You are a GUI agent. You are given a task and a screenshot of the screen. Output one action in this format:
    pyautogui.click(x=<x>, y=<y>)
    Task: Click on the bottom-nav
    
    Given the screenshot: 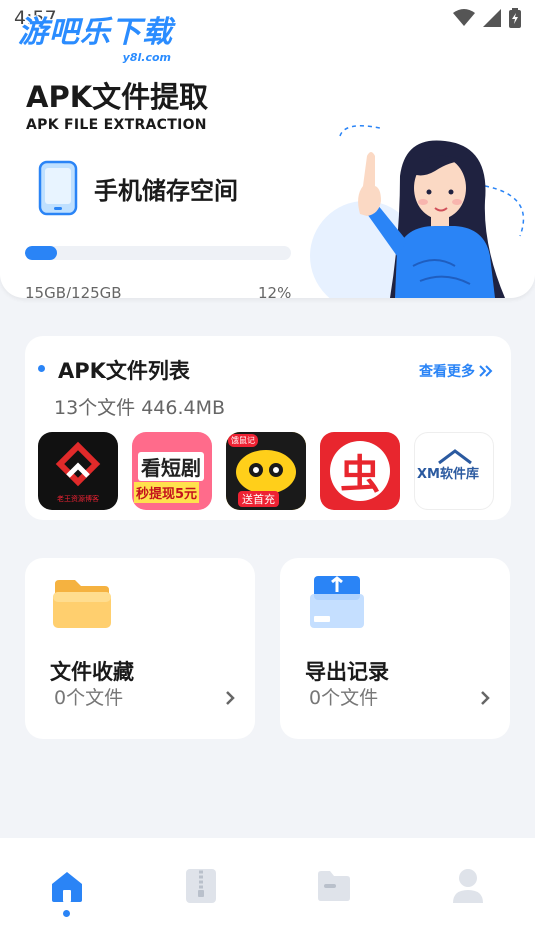 What is the action you would take?
    pyautogui.click(x=267, y=894)
    